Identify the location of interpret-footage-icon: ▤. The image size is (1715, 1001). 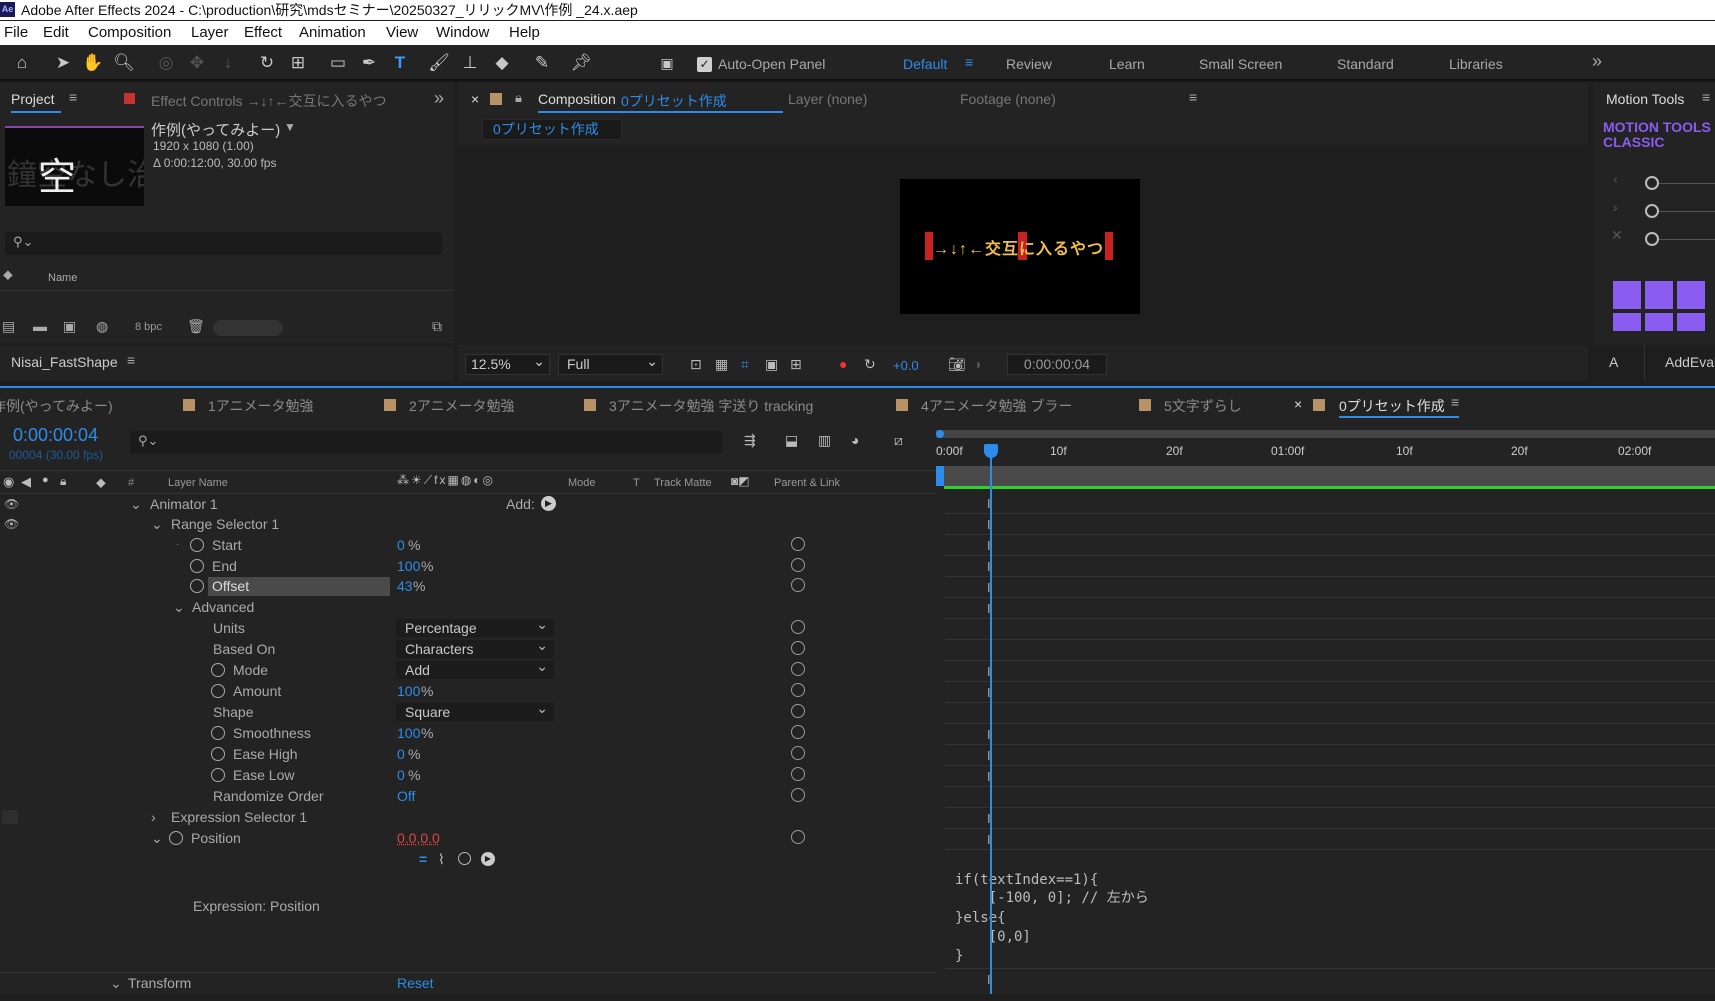
(8, 326).